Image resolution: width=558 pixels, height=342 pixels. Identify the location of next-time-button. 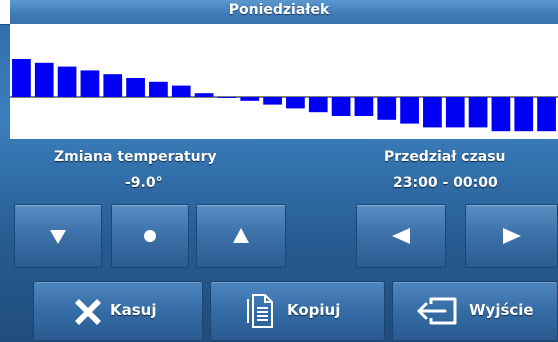
(511, 236).